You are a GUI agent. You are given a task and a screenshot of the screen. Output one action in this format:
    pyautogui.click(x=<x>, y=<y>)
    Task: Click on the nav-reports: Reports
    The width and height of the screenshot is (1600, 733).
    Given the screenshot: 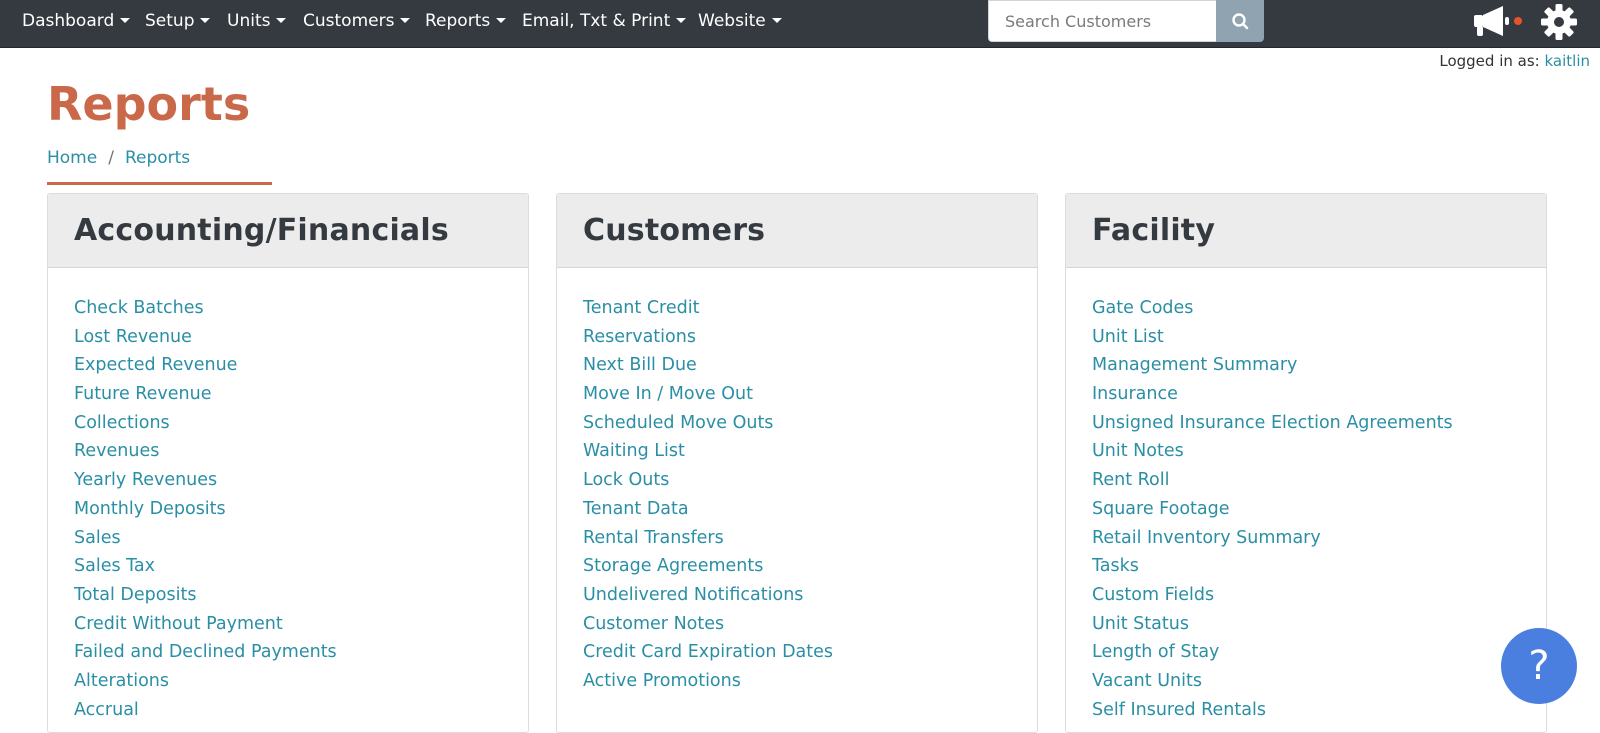 What is the action you would take?
    pyautogui.click(x=466, y=23)
    